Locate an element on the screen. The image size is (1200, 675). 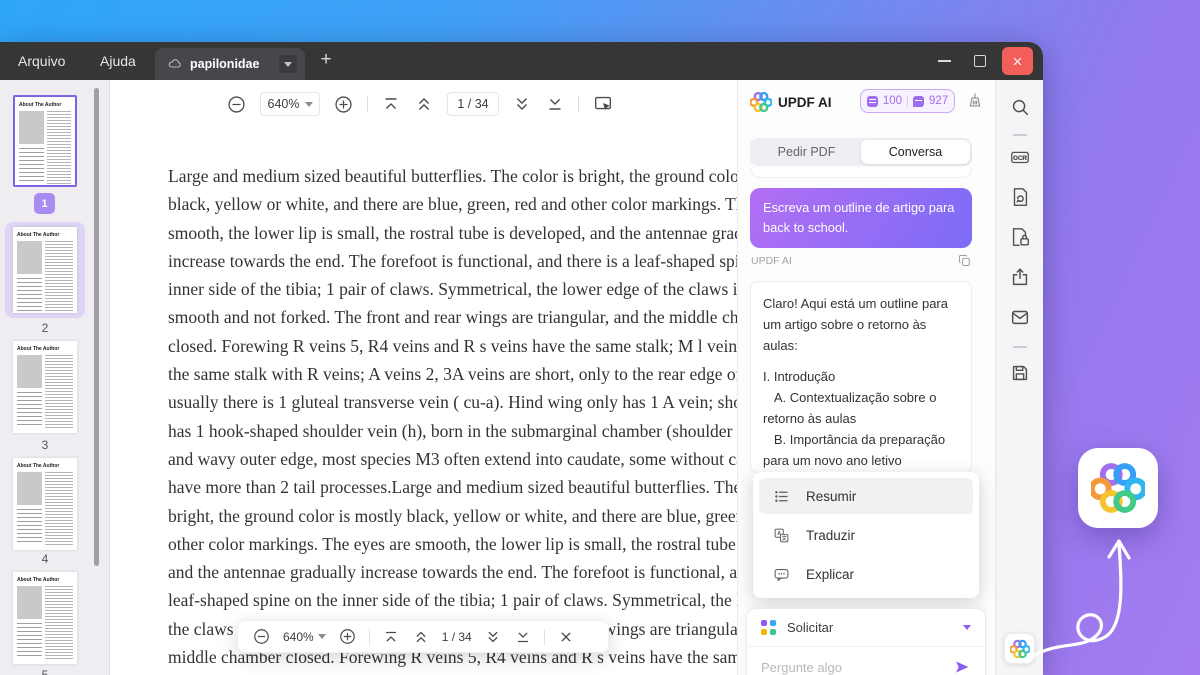
page-number-2: 2 is located at coordinates (45, 328).